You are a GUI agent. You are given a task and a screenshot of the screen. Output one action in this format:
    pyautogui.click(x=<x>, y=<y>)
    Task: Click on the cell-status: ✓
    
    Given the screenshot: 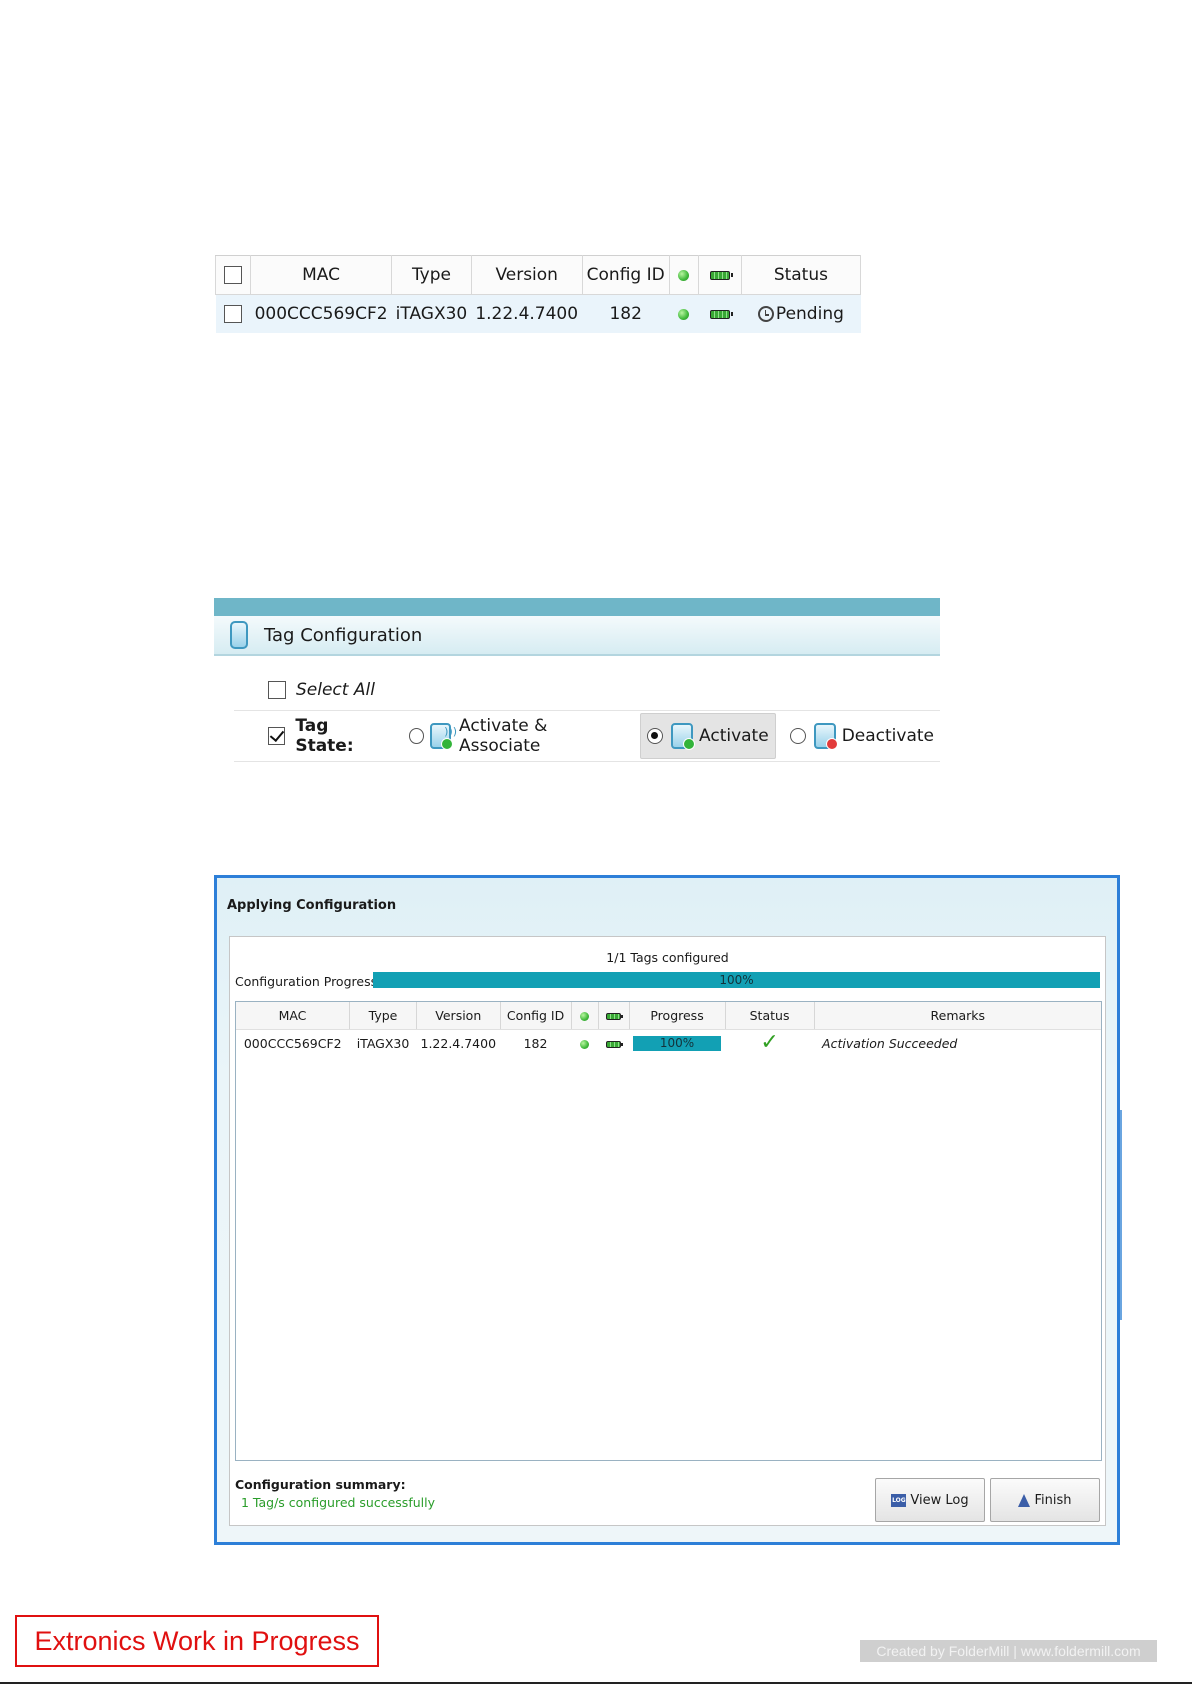 What is the action you would take?
    pyautogui.click(x=769, y=1043)
    